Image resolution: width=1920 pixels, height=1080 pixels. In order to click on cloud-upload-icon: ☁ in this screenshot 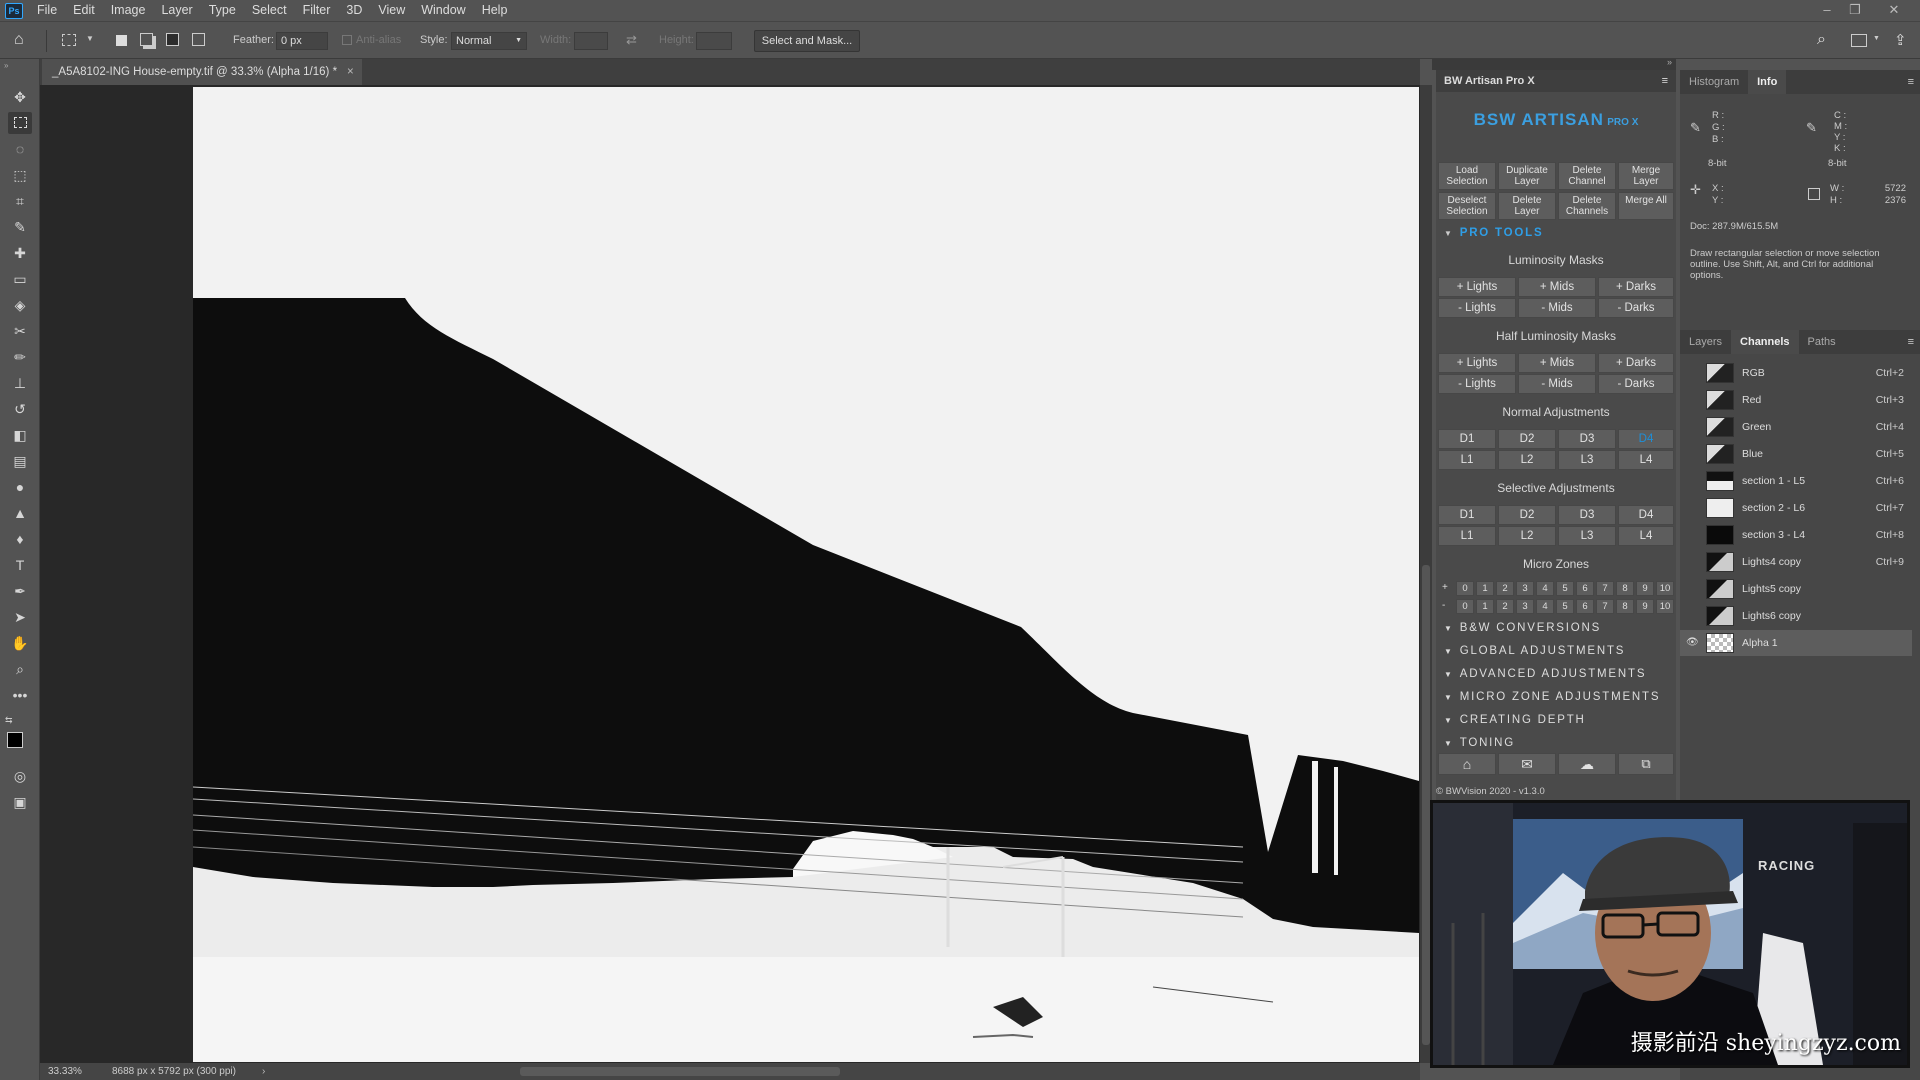, I will do `click(1587, 764)`.